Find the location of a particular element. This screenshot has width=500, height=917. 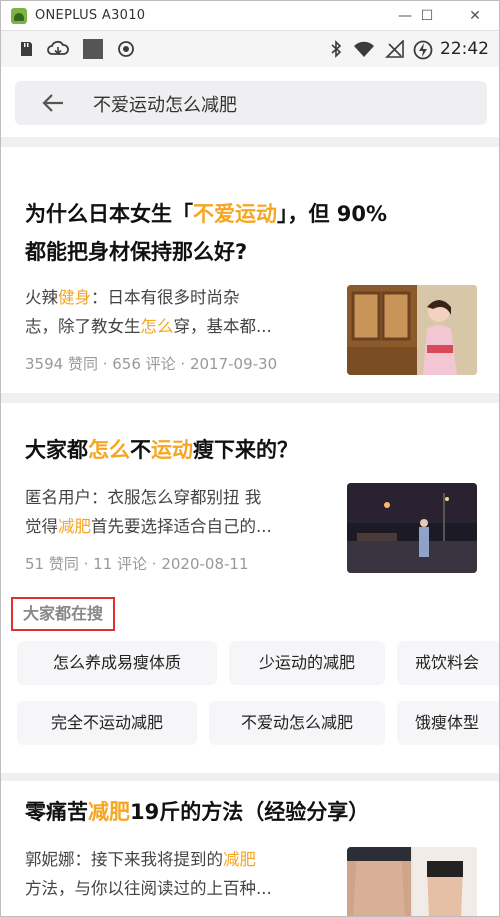

result-title: 大家都怎么不运动瘦下来的？ is located at coordinates (161, 450).